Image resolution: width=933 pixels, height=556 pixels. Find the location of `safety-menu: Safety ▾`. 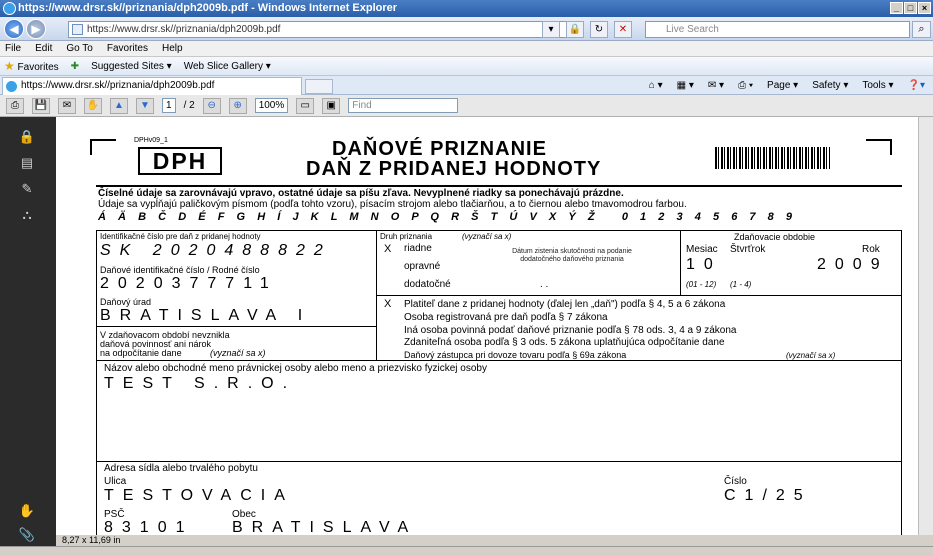

safety-menu: Safety ▾ is located at coordinates (830, 85).